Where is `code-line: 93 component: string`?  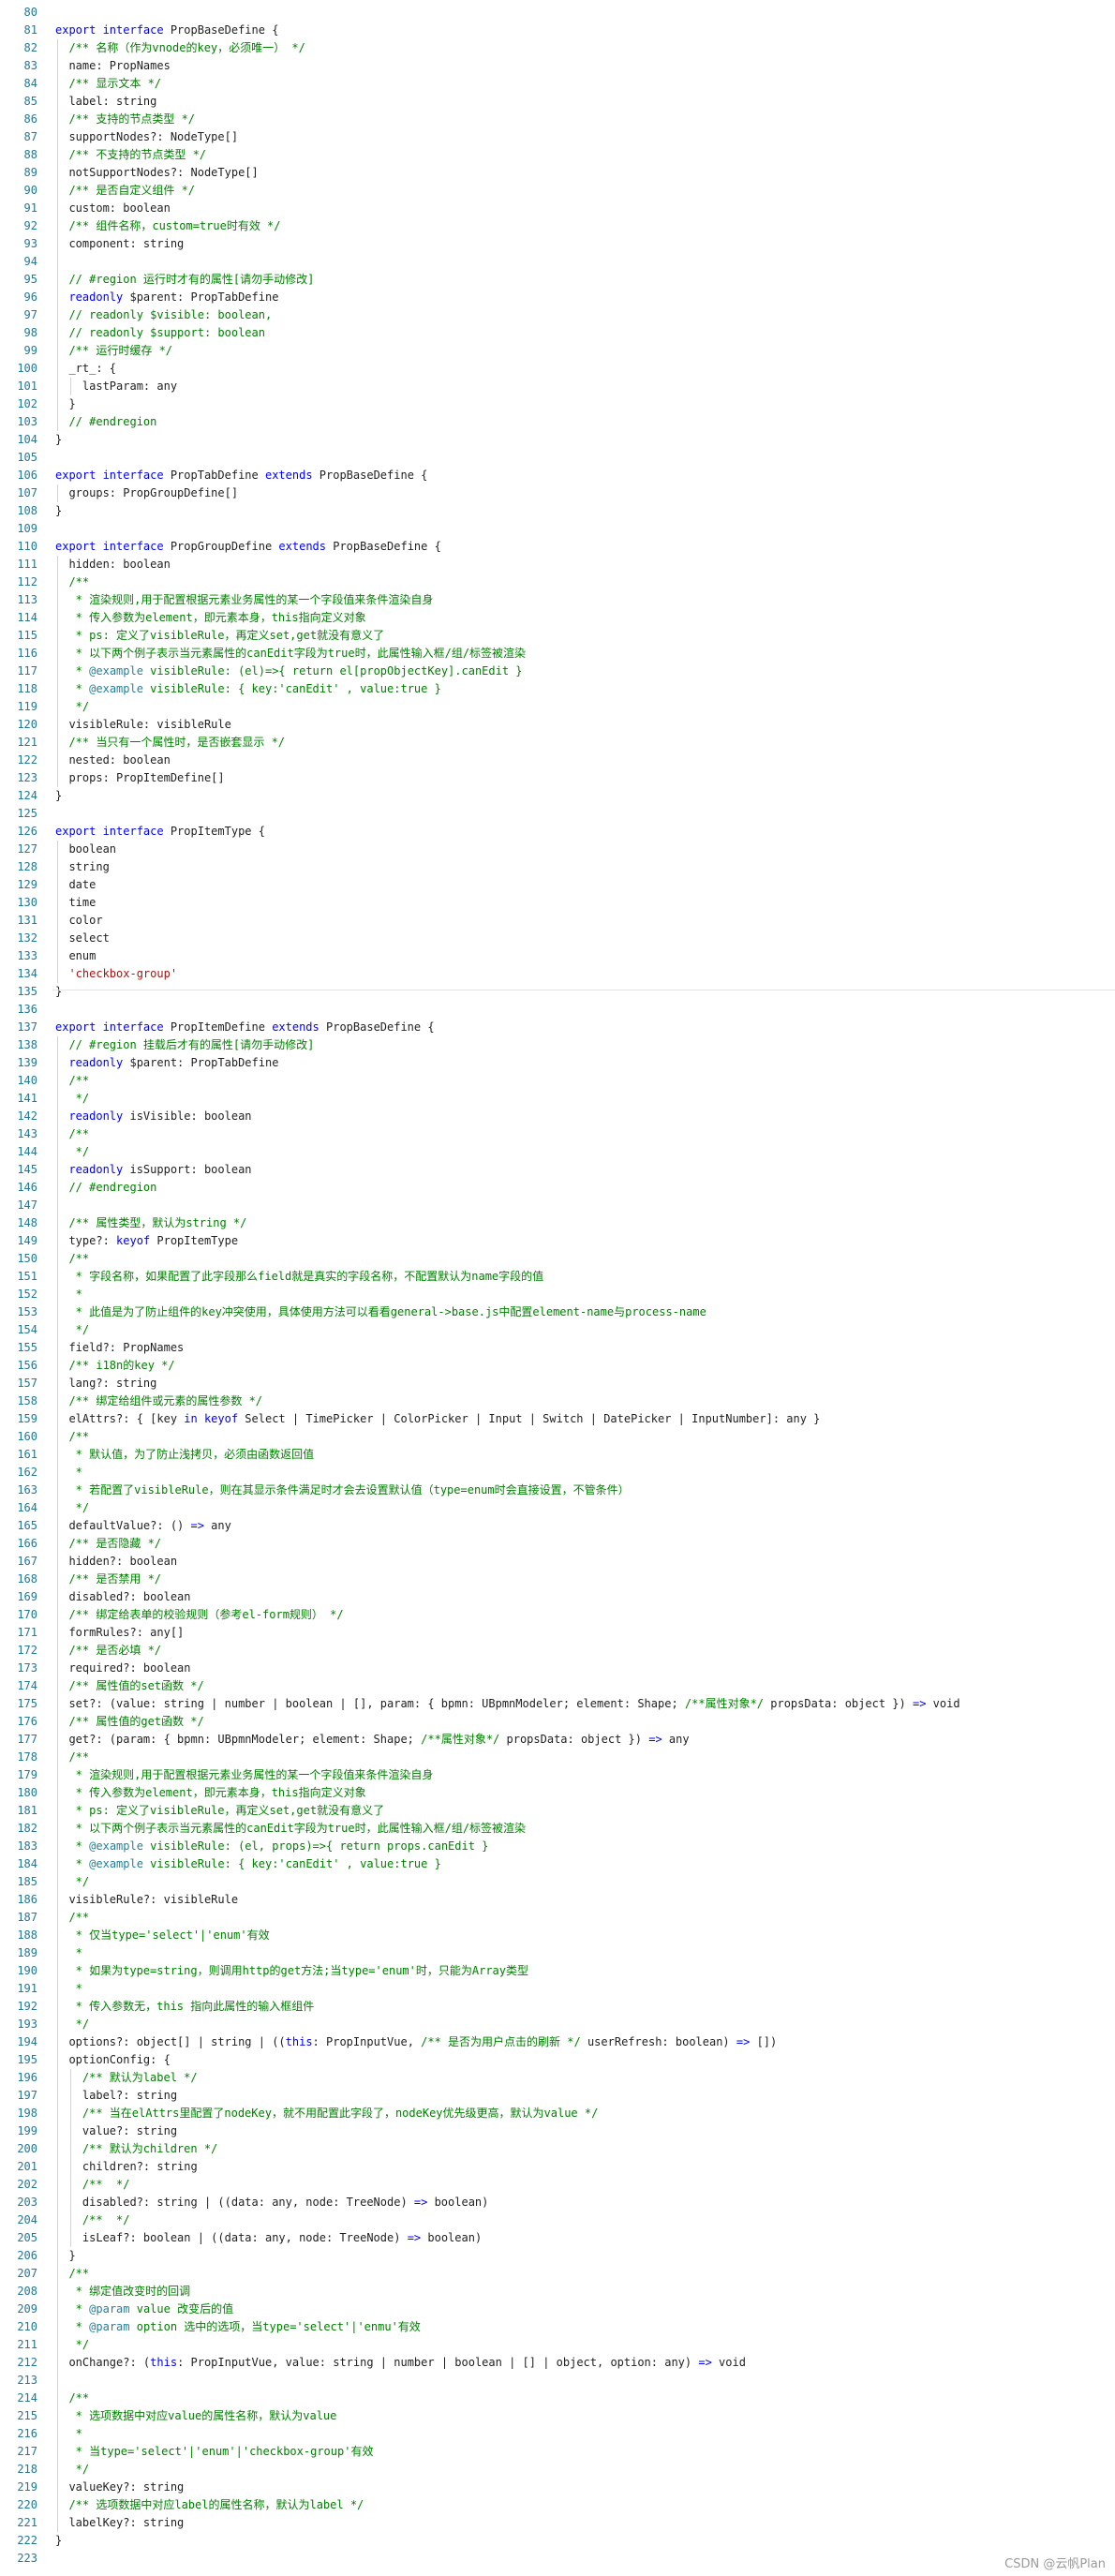
code-line: 93 component: string is located at coordinates (557, 244).